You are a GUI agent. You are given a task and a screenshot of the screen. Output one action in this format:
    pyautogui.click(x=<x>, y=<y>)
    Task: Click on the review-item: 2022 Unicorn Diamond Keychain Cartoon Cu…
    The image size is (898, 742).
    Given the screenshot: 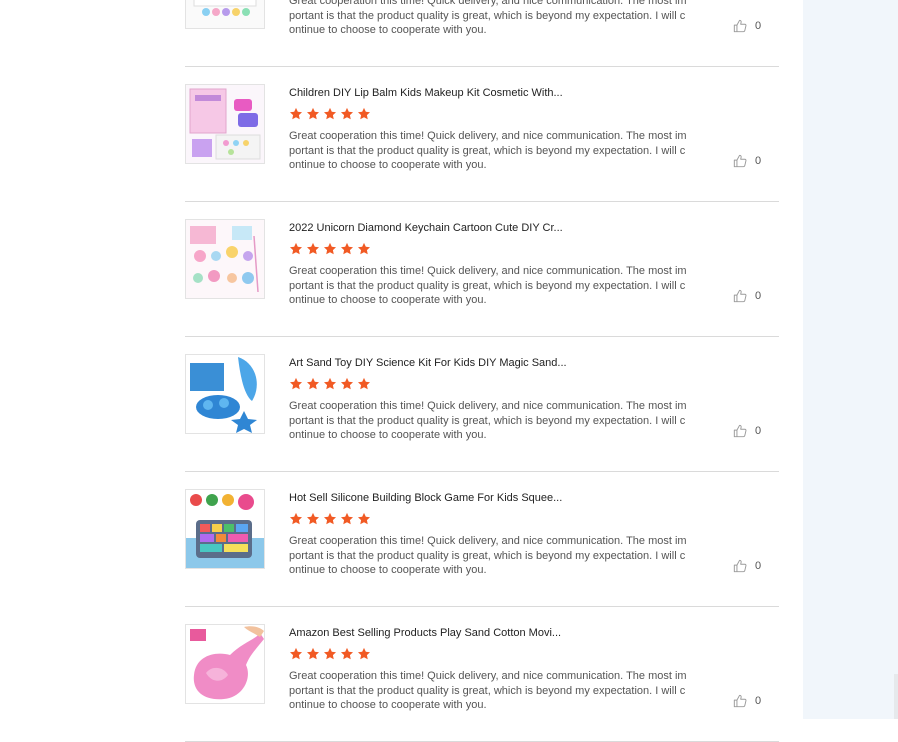 What is the action you would take?
    pyautogui.click(x=482, y=269)
    